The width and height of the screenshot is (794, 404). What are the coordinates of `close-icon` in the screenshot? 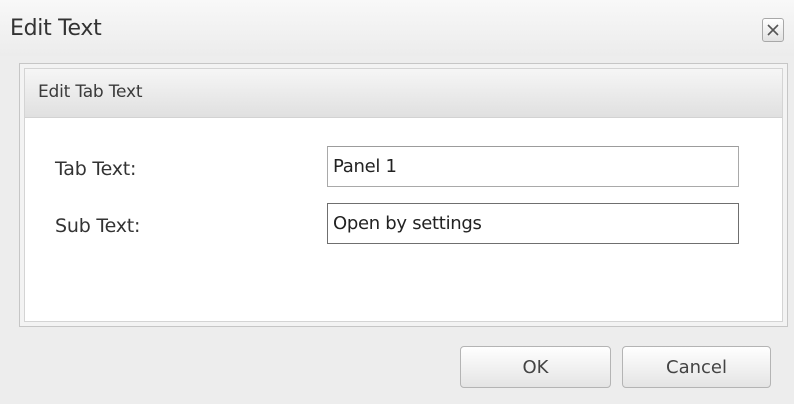 It's located at (773, 30).